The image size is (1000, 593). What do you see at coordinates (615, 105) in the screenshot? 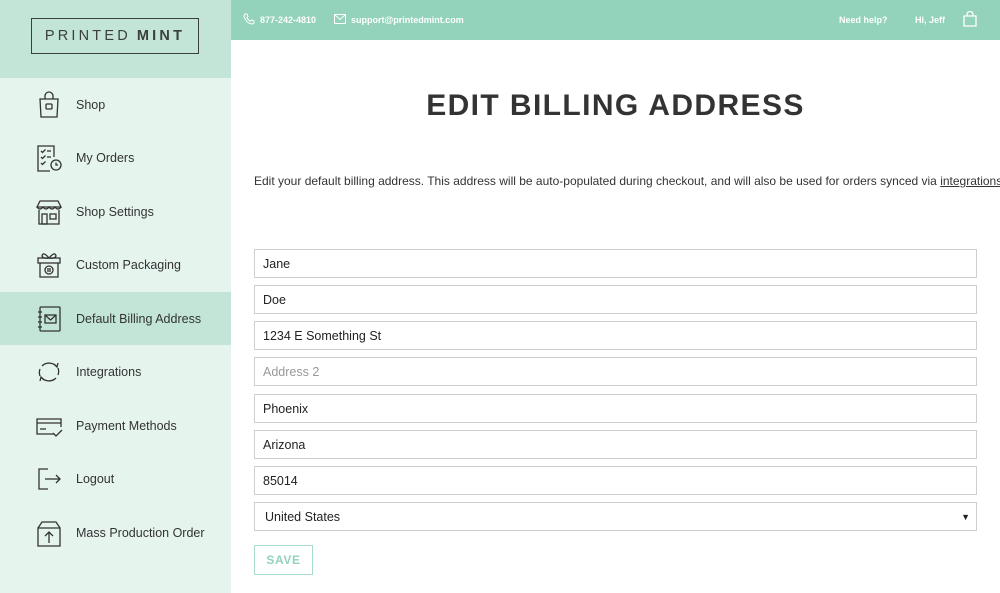
I see `page-title: EDIT BILLING ADDRESS` at bounding box center [615, 105].